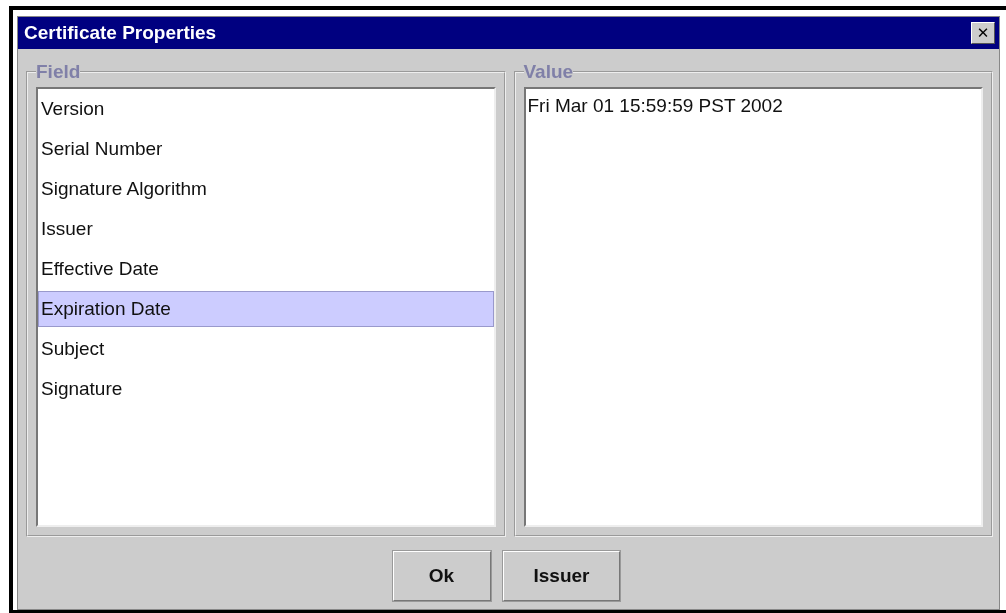 The width and height of the screenshot is (1006, 613). I want to click on list-item: Version, so click(266, 109).